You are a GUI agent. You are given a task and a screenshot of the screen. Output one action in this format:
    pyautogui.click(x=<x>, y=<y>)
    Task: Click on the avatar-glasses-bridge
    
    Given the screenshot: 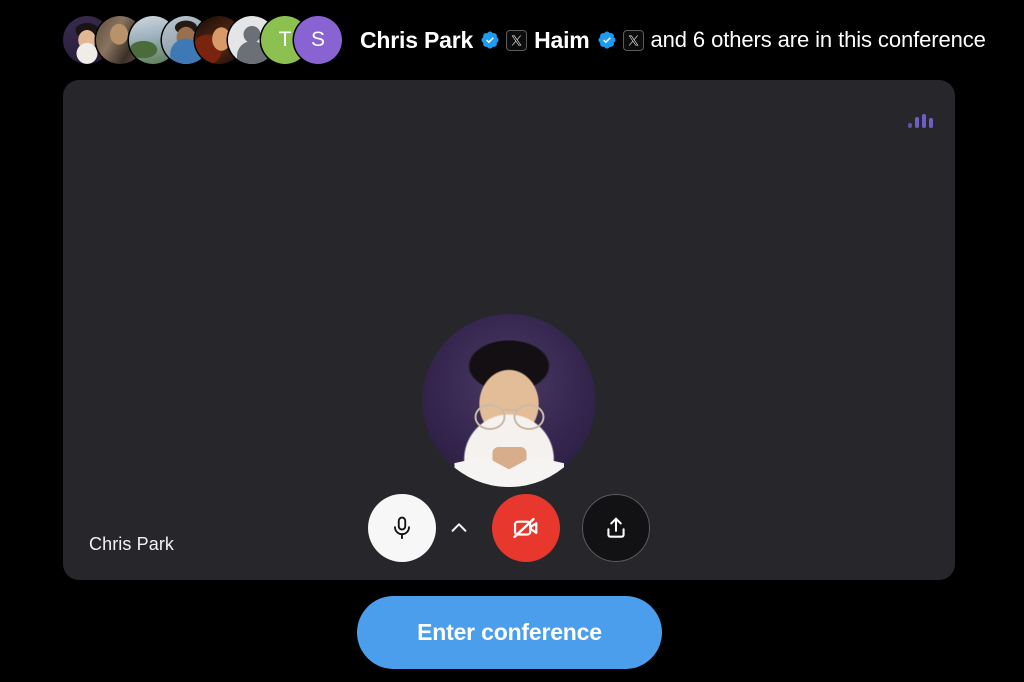 What is the action you would take?
    pyautogui.click(x=509, y=410)
    